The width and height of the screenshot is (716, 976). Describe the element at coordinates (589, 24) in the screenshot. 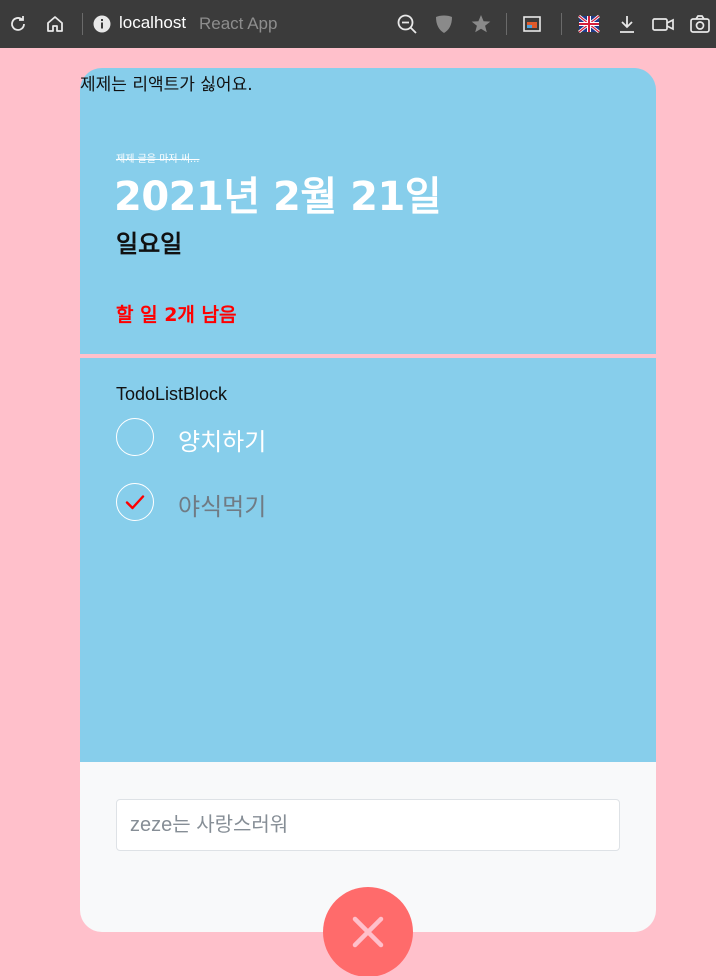

I see `flag-icon` at that location.